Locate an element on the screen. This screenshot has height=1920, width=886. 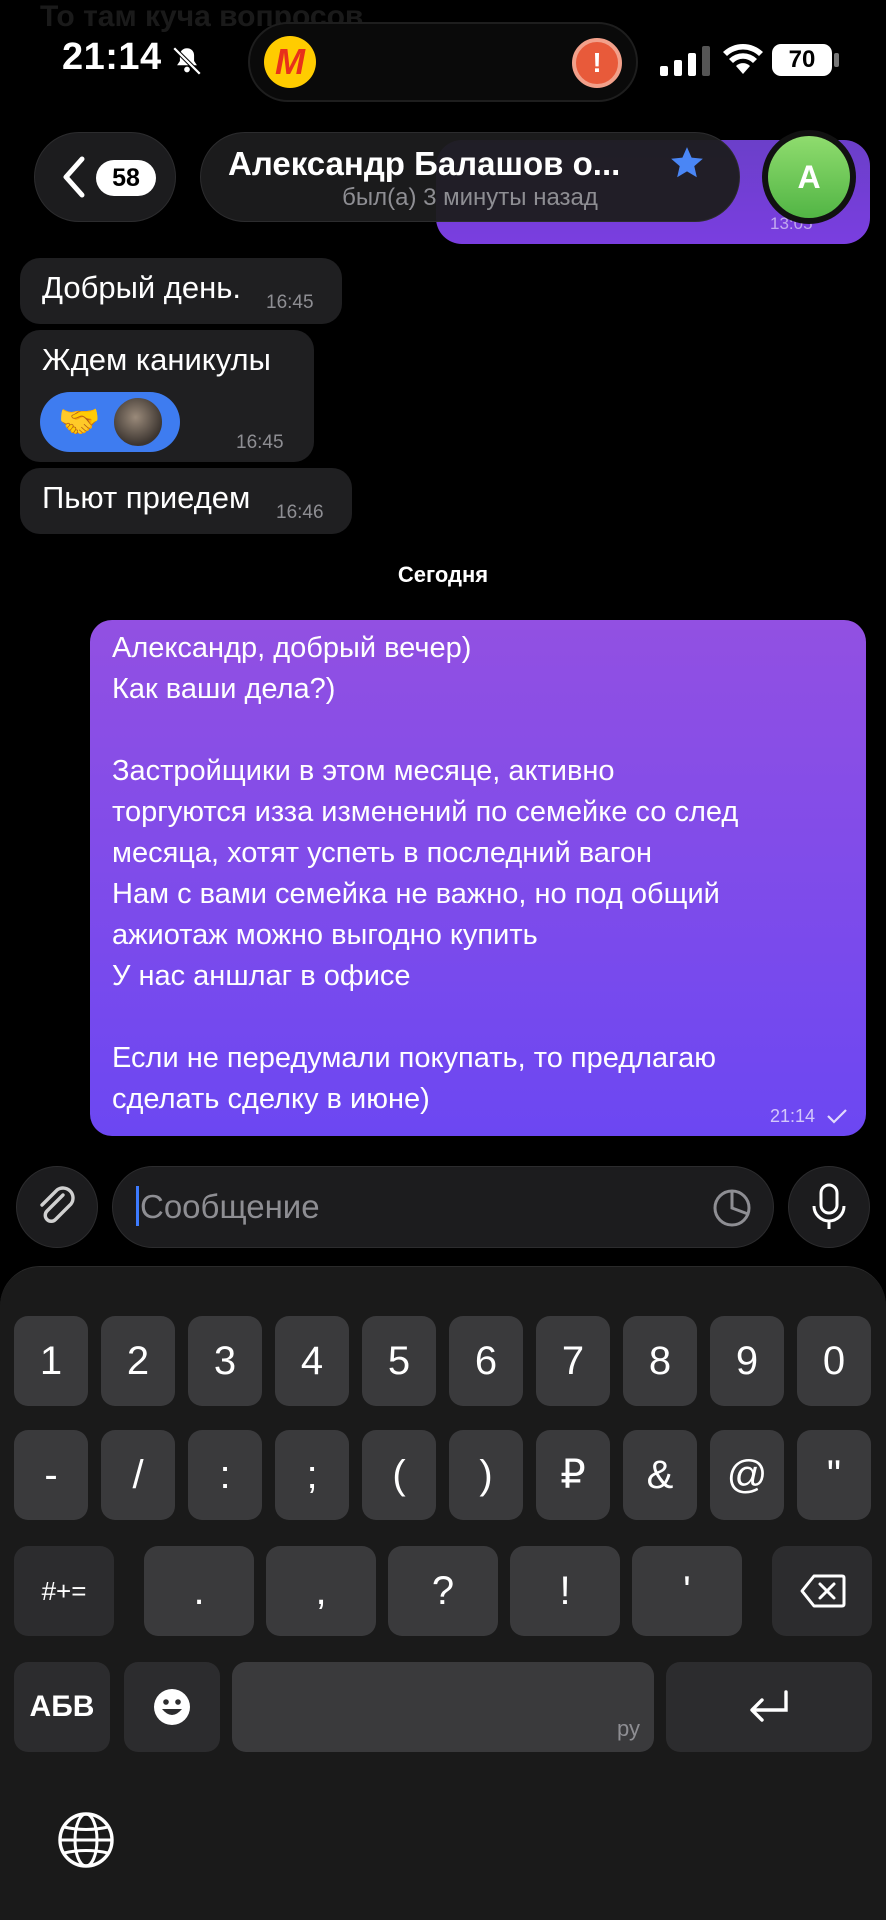
key: ' is located at coordinates (687, 1591).